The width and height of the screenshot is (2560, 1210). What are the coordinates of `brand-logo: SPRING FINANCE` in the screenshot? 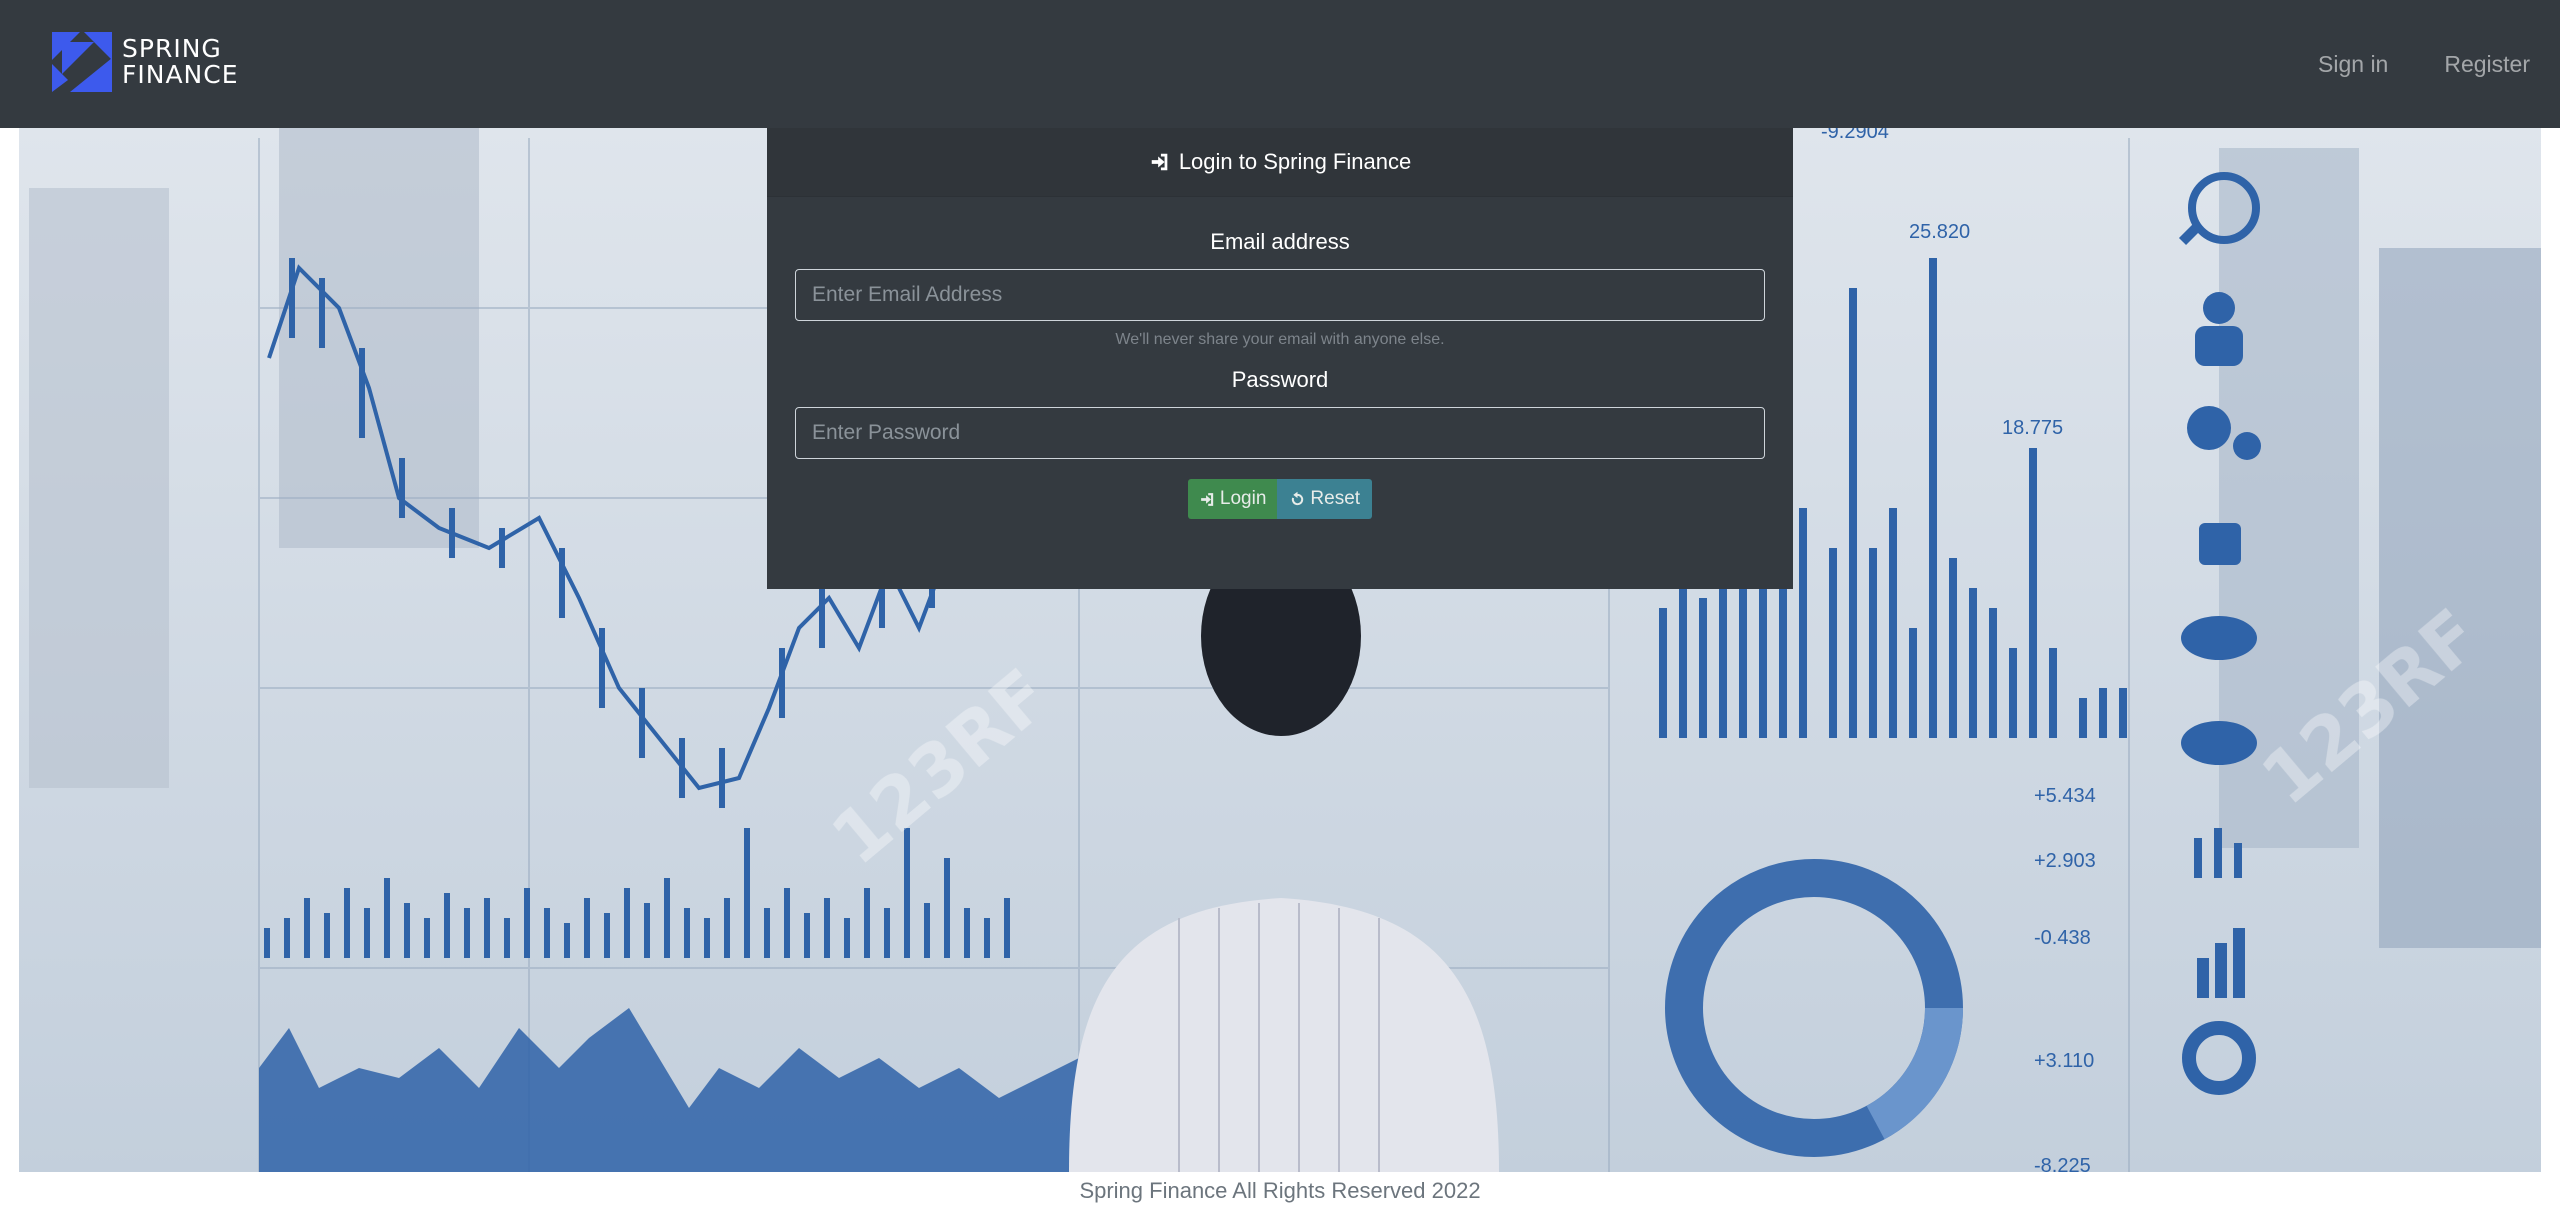 It's located at (144, 62).